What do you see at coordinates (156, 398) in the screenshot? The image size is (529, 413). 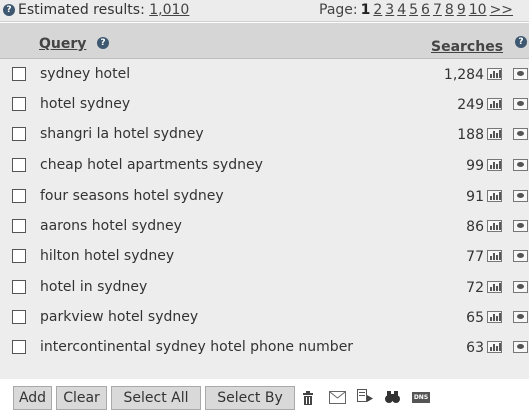 I see `select-all-button: Select All` at bounding box center [156, 398].